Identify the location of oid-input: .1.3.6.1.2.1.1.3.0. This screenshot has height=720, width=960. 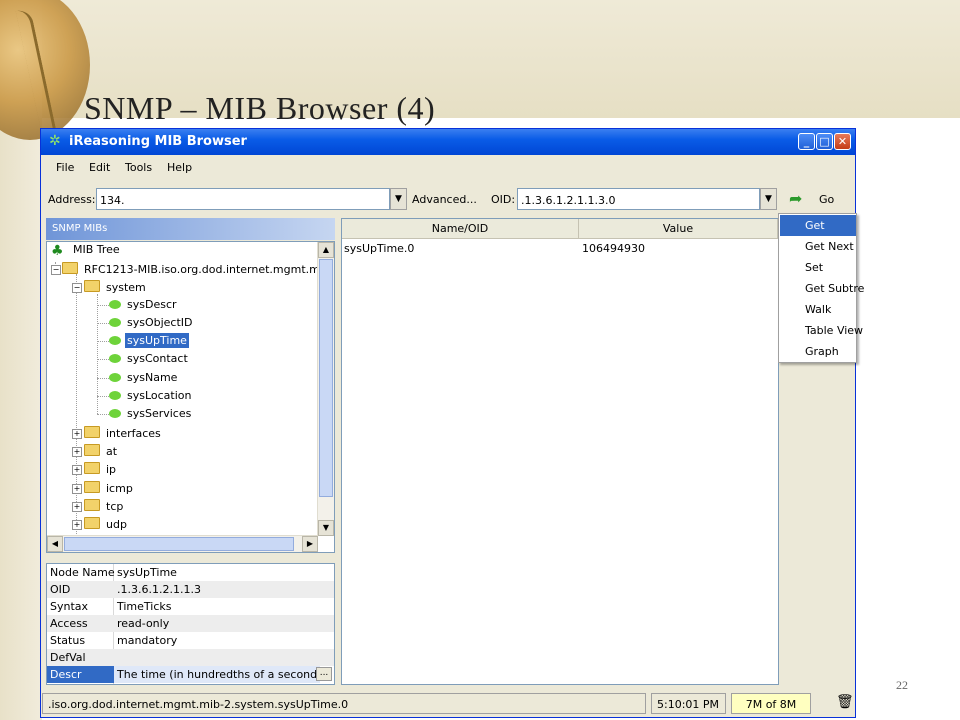
(638, 199).